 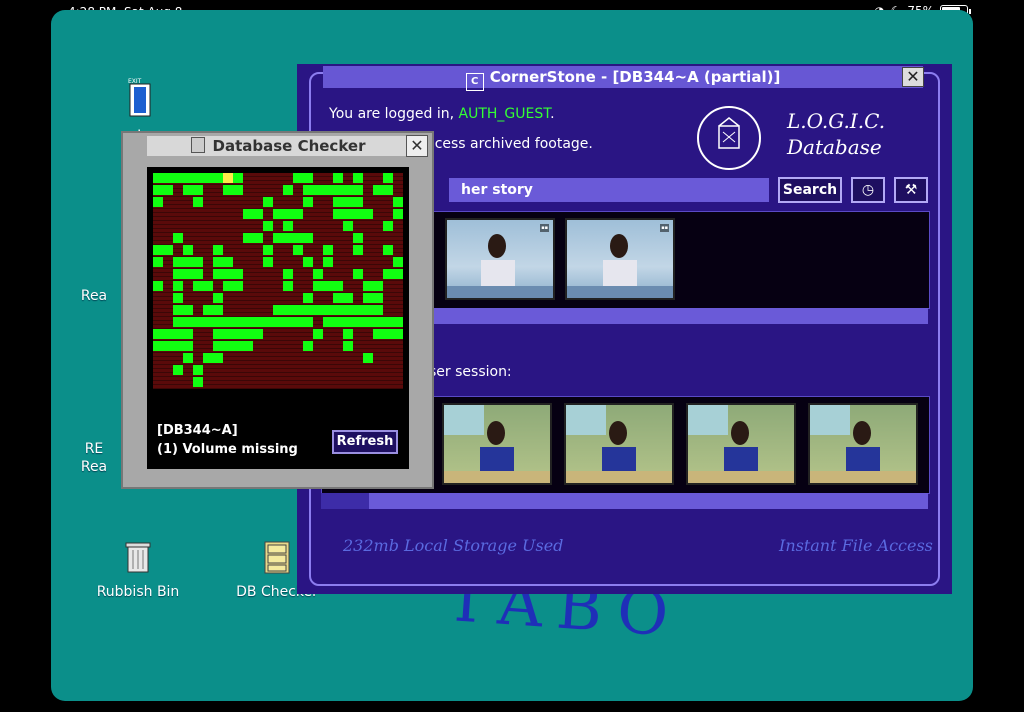 I want to click on tools-button: ⚒, so click(x=911, y=190).